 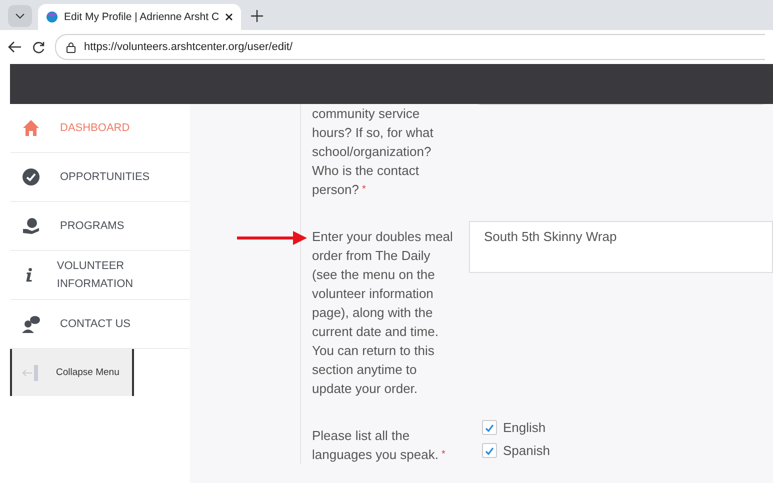 I want to click on url-text: https://volunteers.arshtcenter.org/user/edit/, so click(x=188, y=47).